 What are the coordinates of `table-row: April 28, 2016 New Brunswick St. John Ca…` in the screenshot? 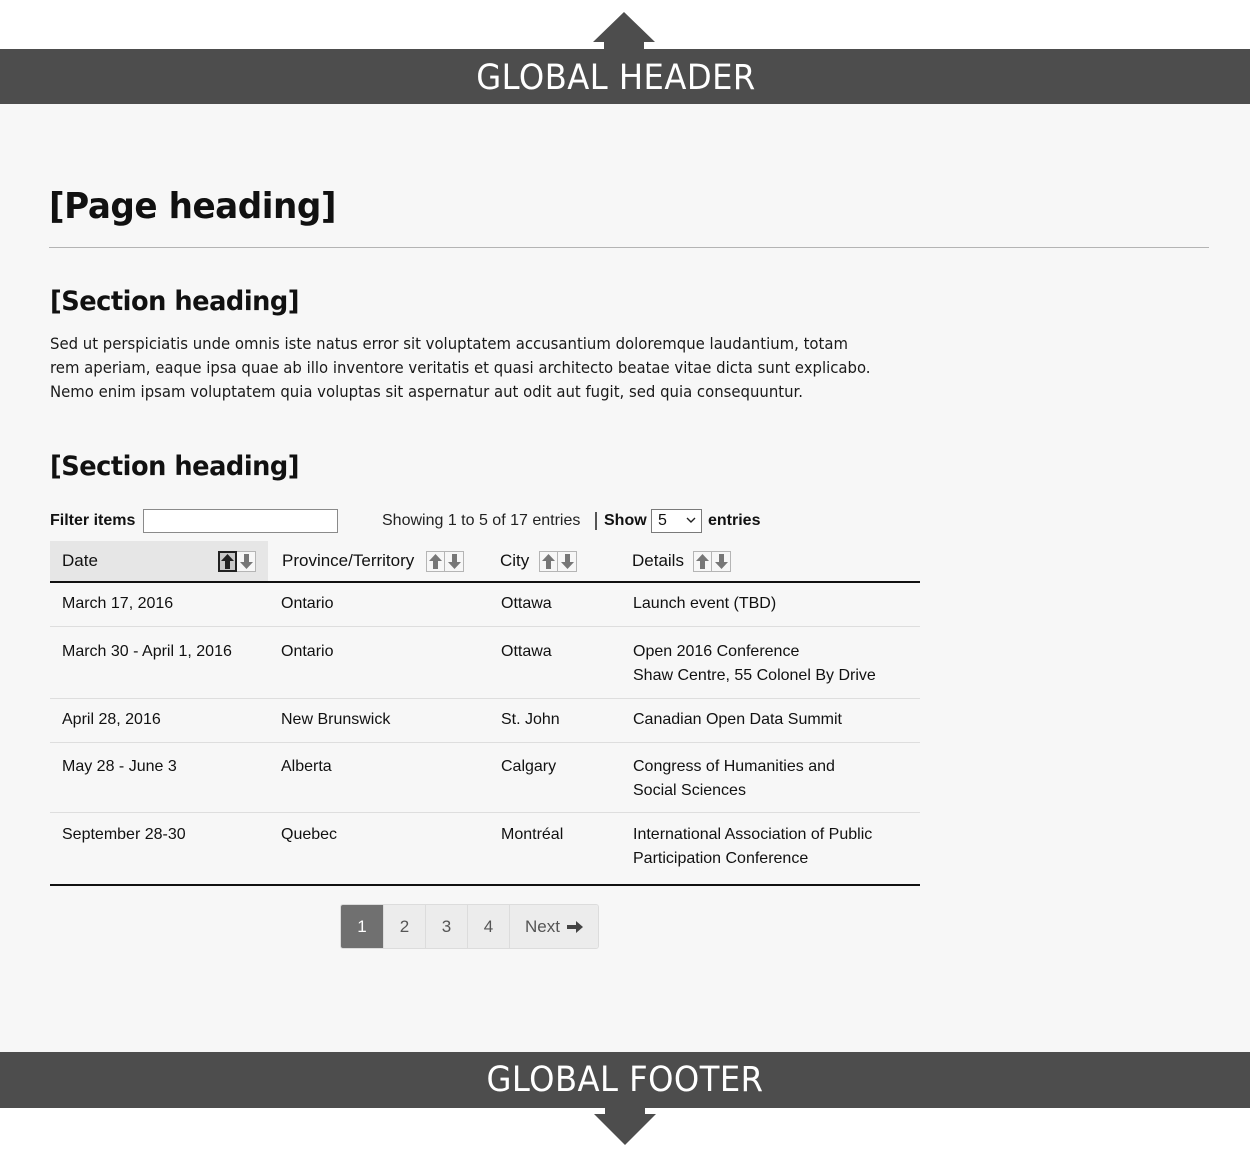 It's located at (485, 721).